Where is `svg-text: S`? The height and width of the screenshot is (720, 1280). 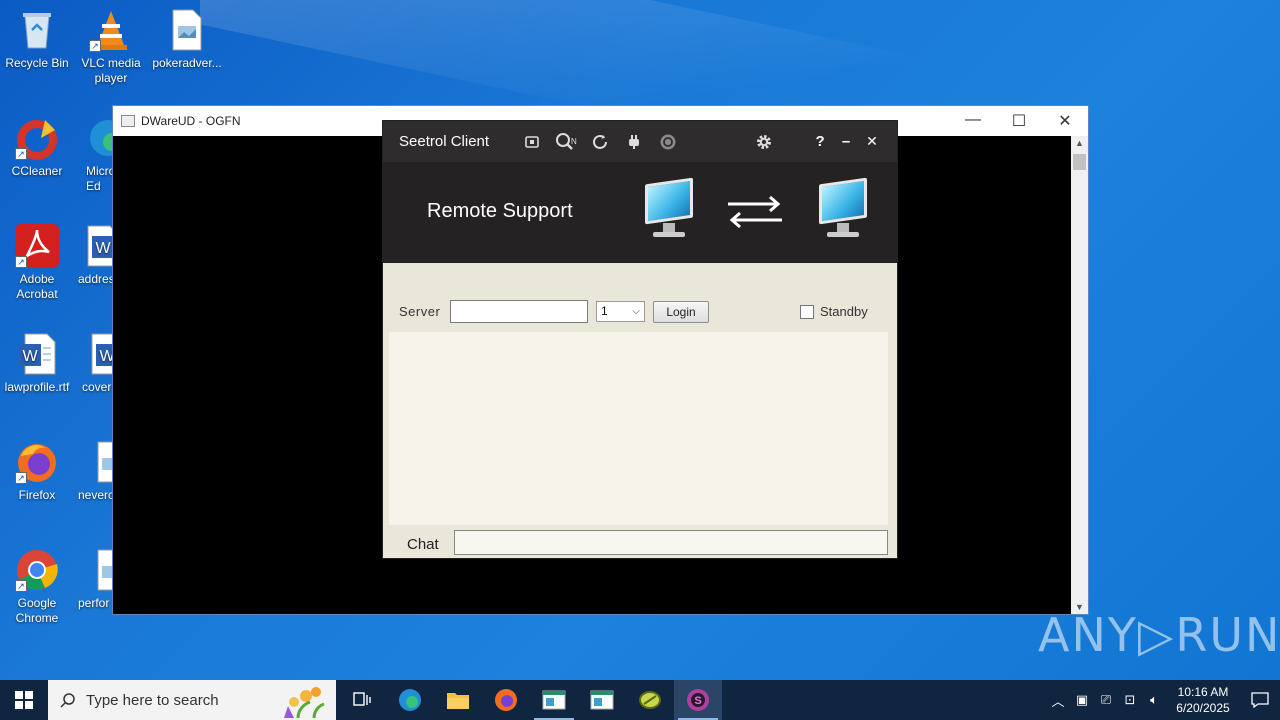 svg-text: S is located at coordinates (697, 701).